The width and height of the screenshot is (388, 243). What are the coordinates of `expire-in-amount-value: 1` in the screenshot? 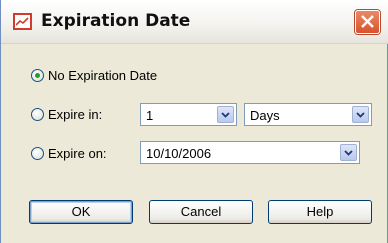 It's located at (150, 115).